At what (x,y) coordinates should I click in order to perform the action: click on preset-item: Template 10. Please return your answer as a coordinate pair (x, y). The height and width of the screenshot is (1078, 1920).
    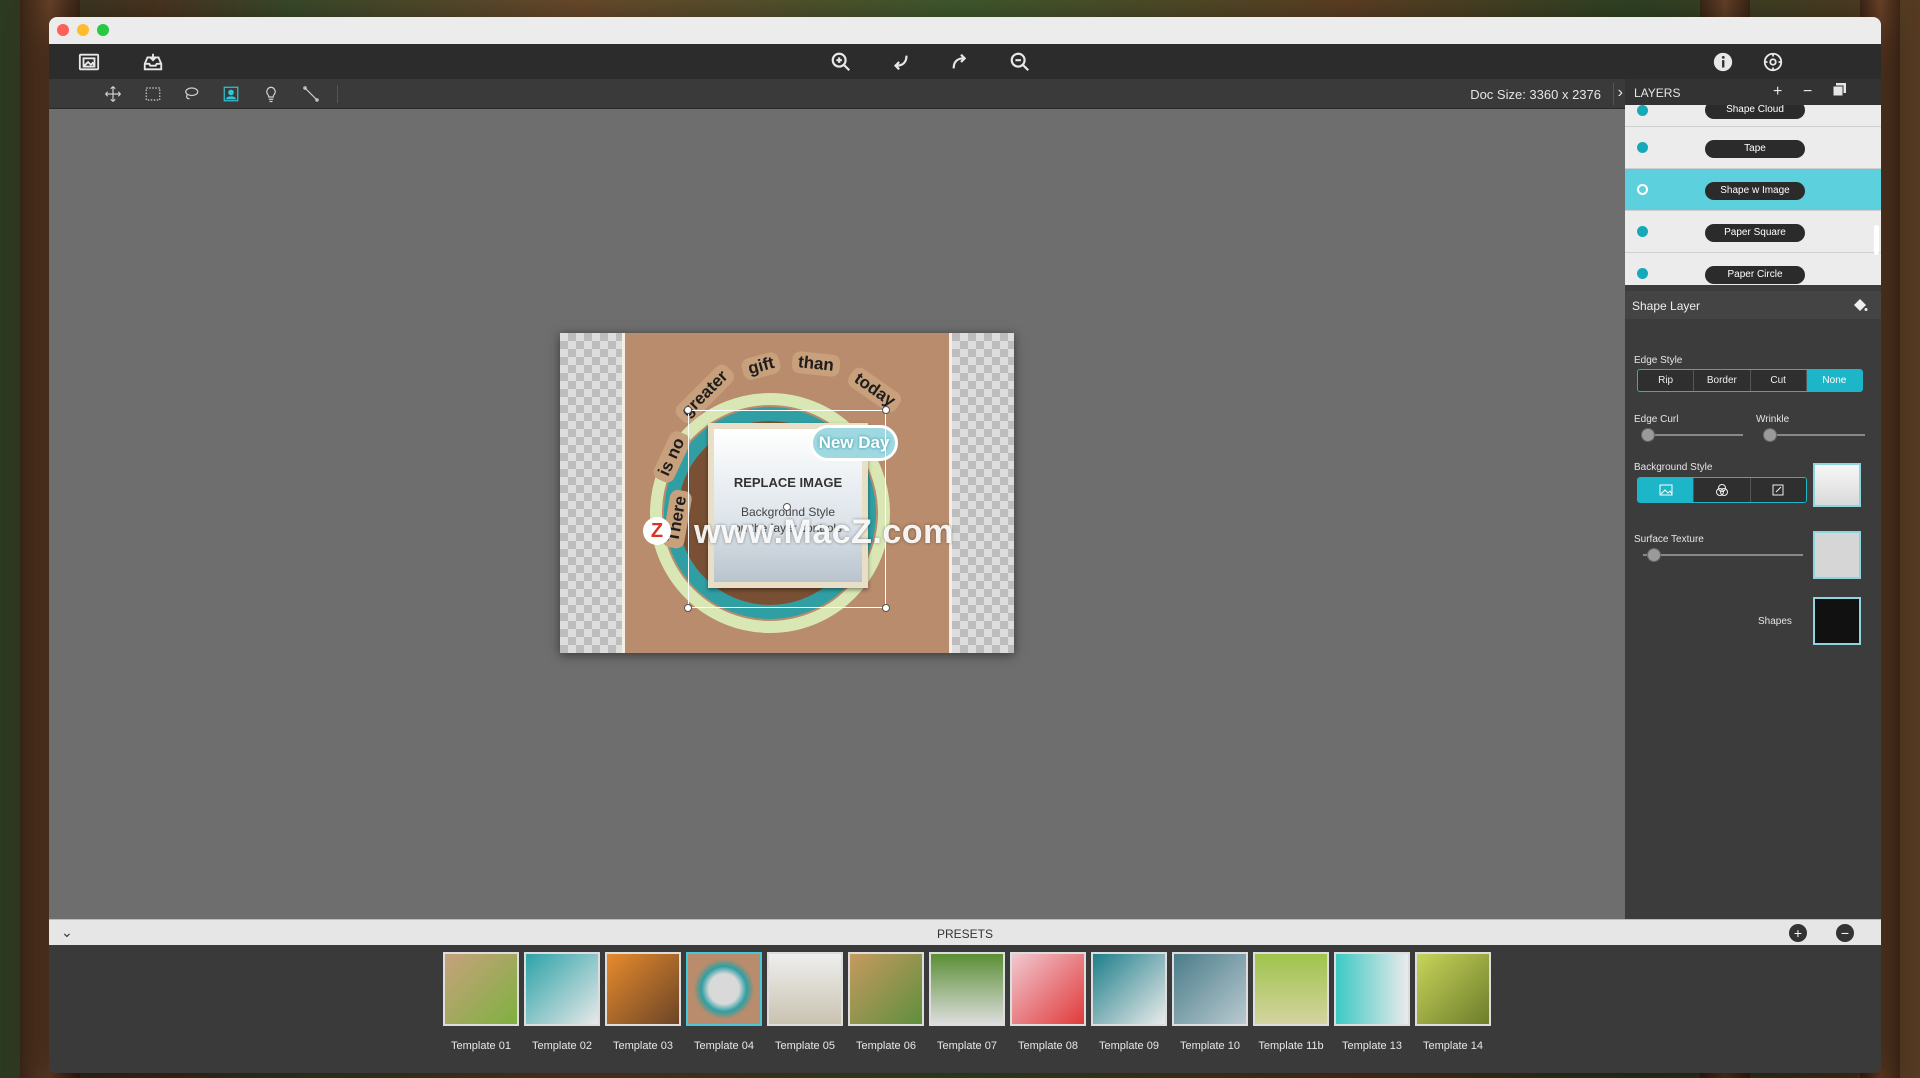
    Looking at the image, I should click on (1210, 1002).